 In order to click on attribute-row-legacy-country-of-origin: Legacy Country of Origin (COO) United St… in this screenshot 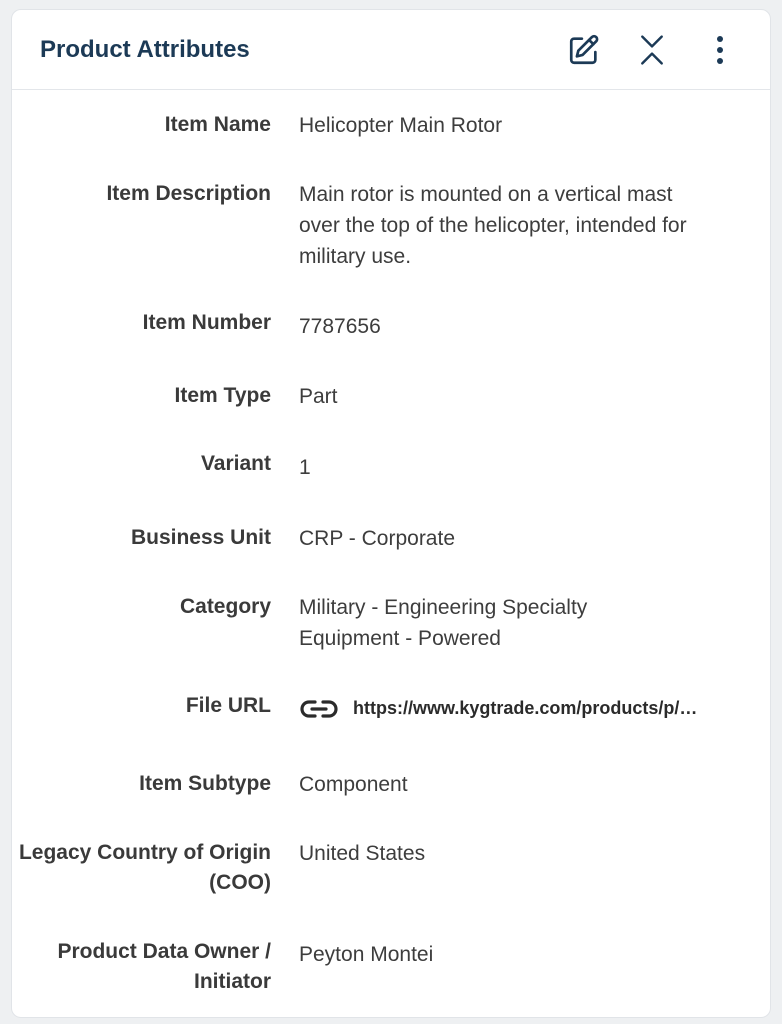, I will do `click(391, 887)`.